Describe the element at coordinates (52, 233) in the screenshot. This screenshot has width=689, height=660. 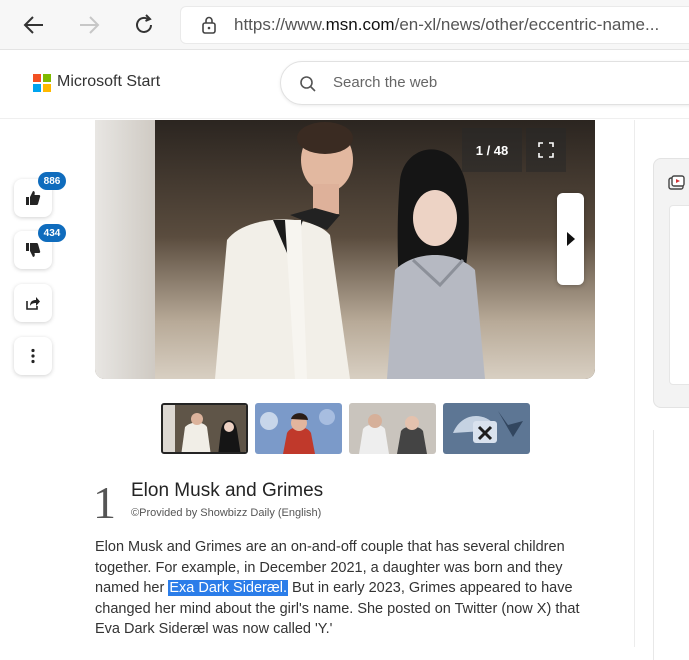
I see `dislike-count-badge: 434` at that location.